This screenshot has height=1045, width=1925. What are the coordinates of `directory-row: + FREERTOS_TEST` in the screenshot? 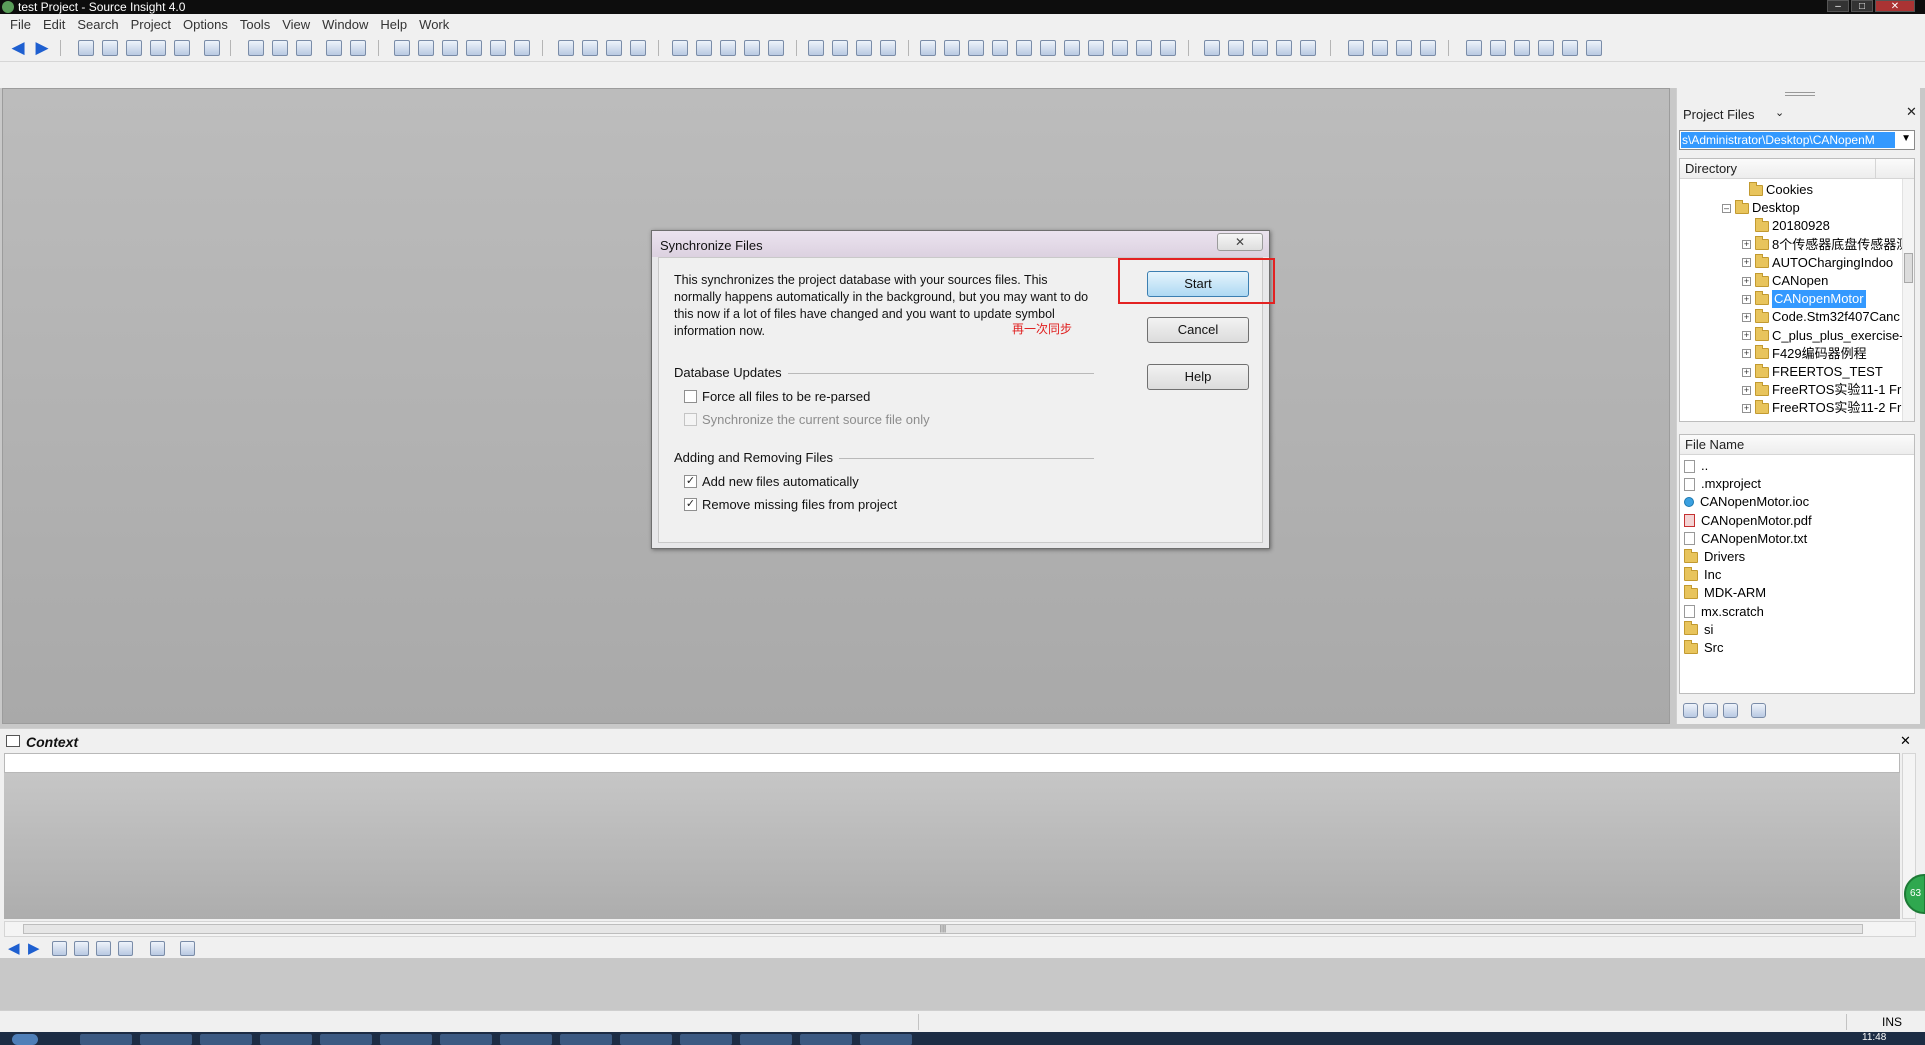 It's located at (1812, 372).